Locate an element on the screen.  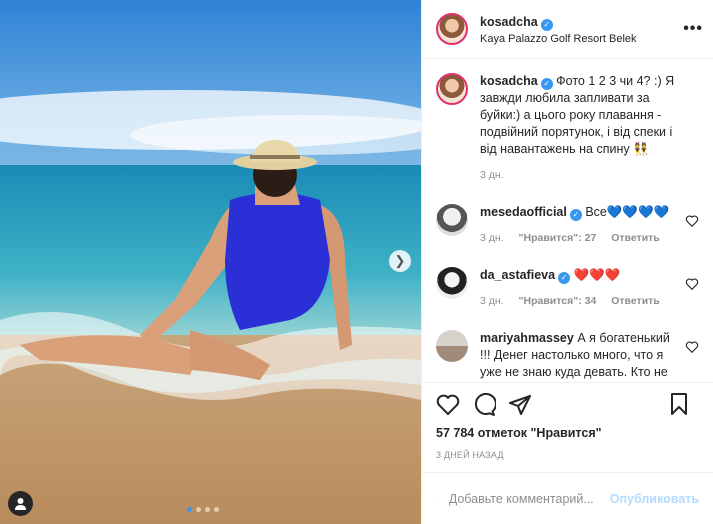
chevron-right-icon: ❯ is located at coordinates (400, 260).